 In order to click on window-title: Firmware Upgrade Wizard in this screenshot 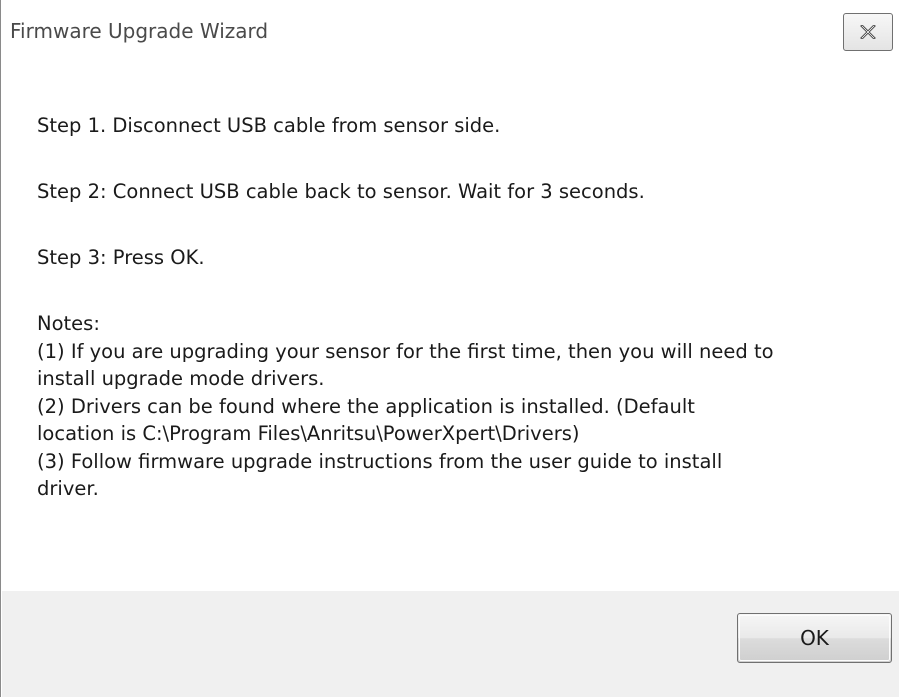, I will do `click(139, 31)`.